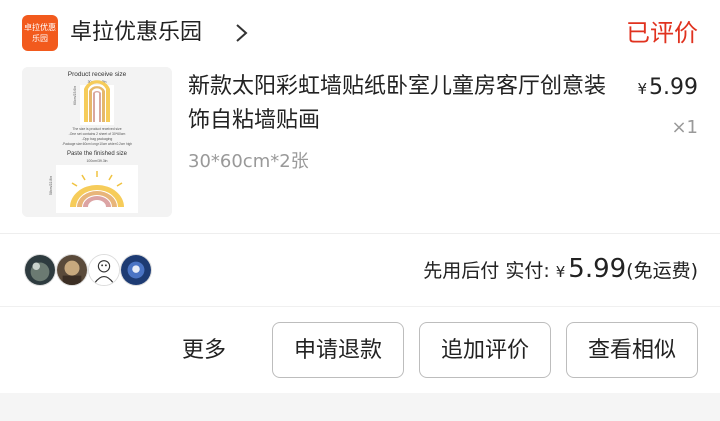 The image size is (720, 421). Describe the element at coordinates (632, 350) in the screenshot. I see `view-similar-button: 查看相似` at that location.